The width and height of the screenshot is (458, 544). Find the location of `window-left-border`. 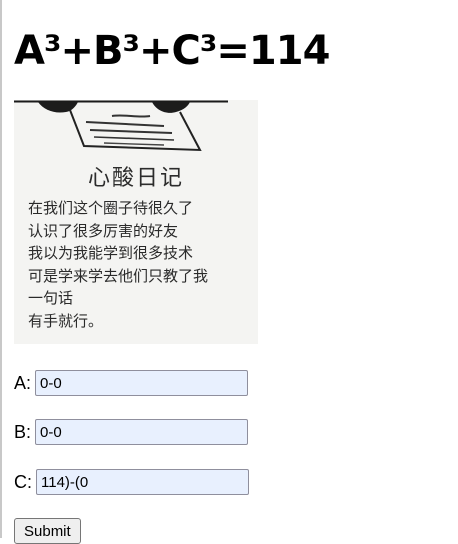

window-left-border is located at coordinates (1, 269).